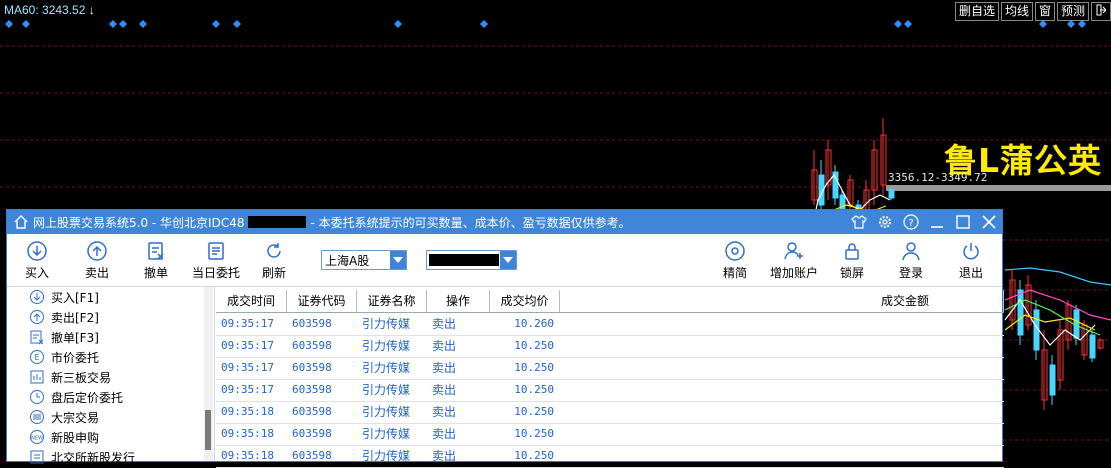  Describe the element at coordinates (37, 317) in the screenshot. I see `sell-icon` at that location.